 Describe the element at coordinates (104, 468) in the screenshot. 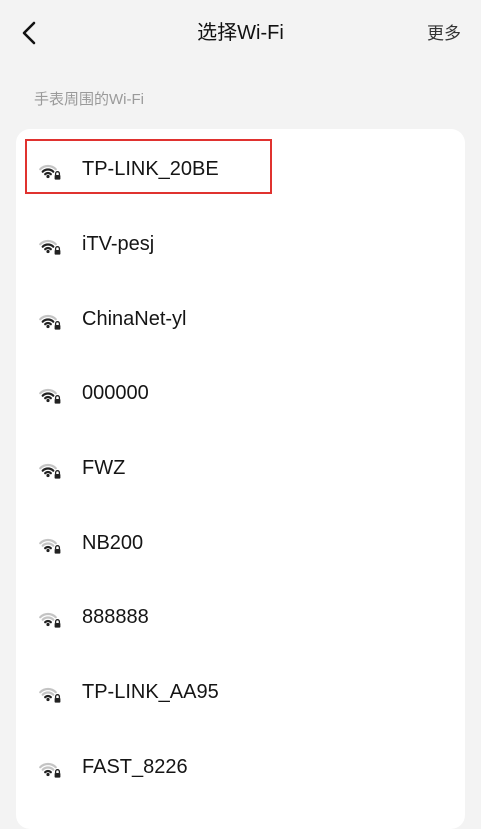

I see `wifi-ssid: FWZ` at that location.